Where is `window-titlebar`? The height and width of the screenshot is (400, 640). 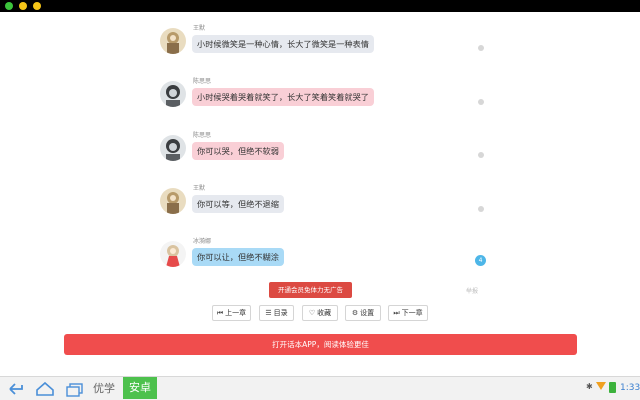 window-titlebar is located at coordinates (320, 6).